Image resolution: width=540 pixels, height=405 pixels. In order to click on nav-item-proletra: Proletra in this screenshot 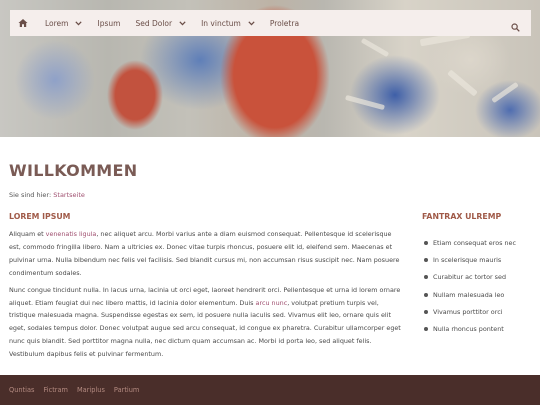, I will do `click(284, 23)`.